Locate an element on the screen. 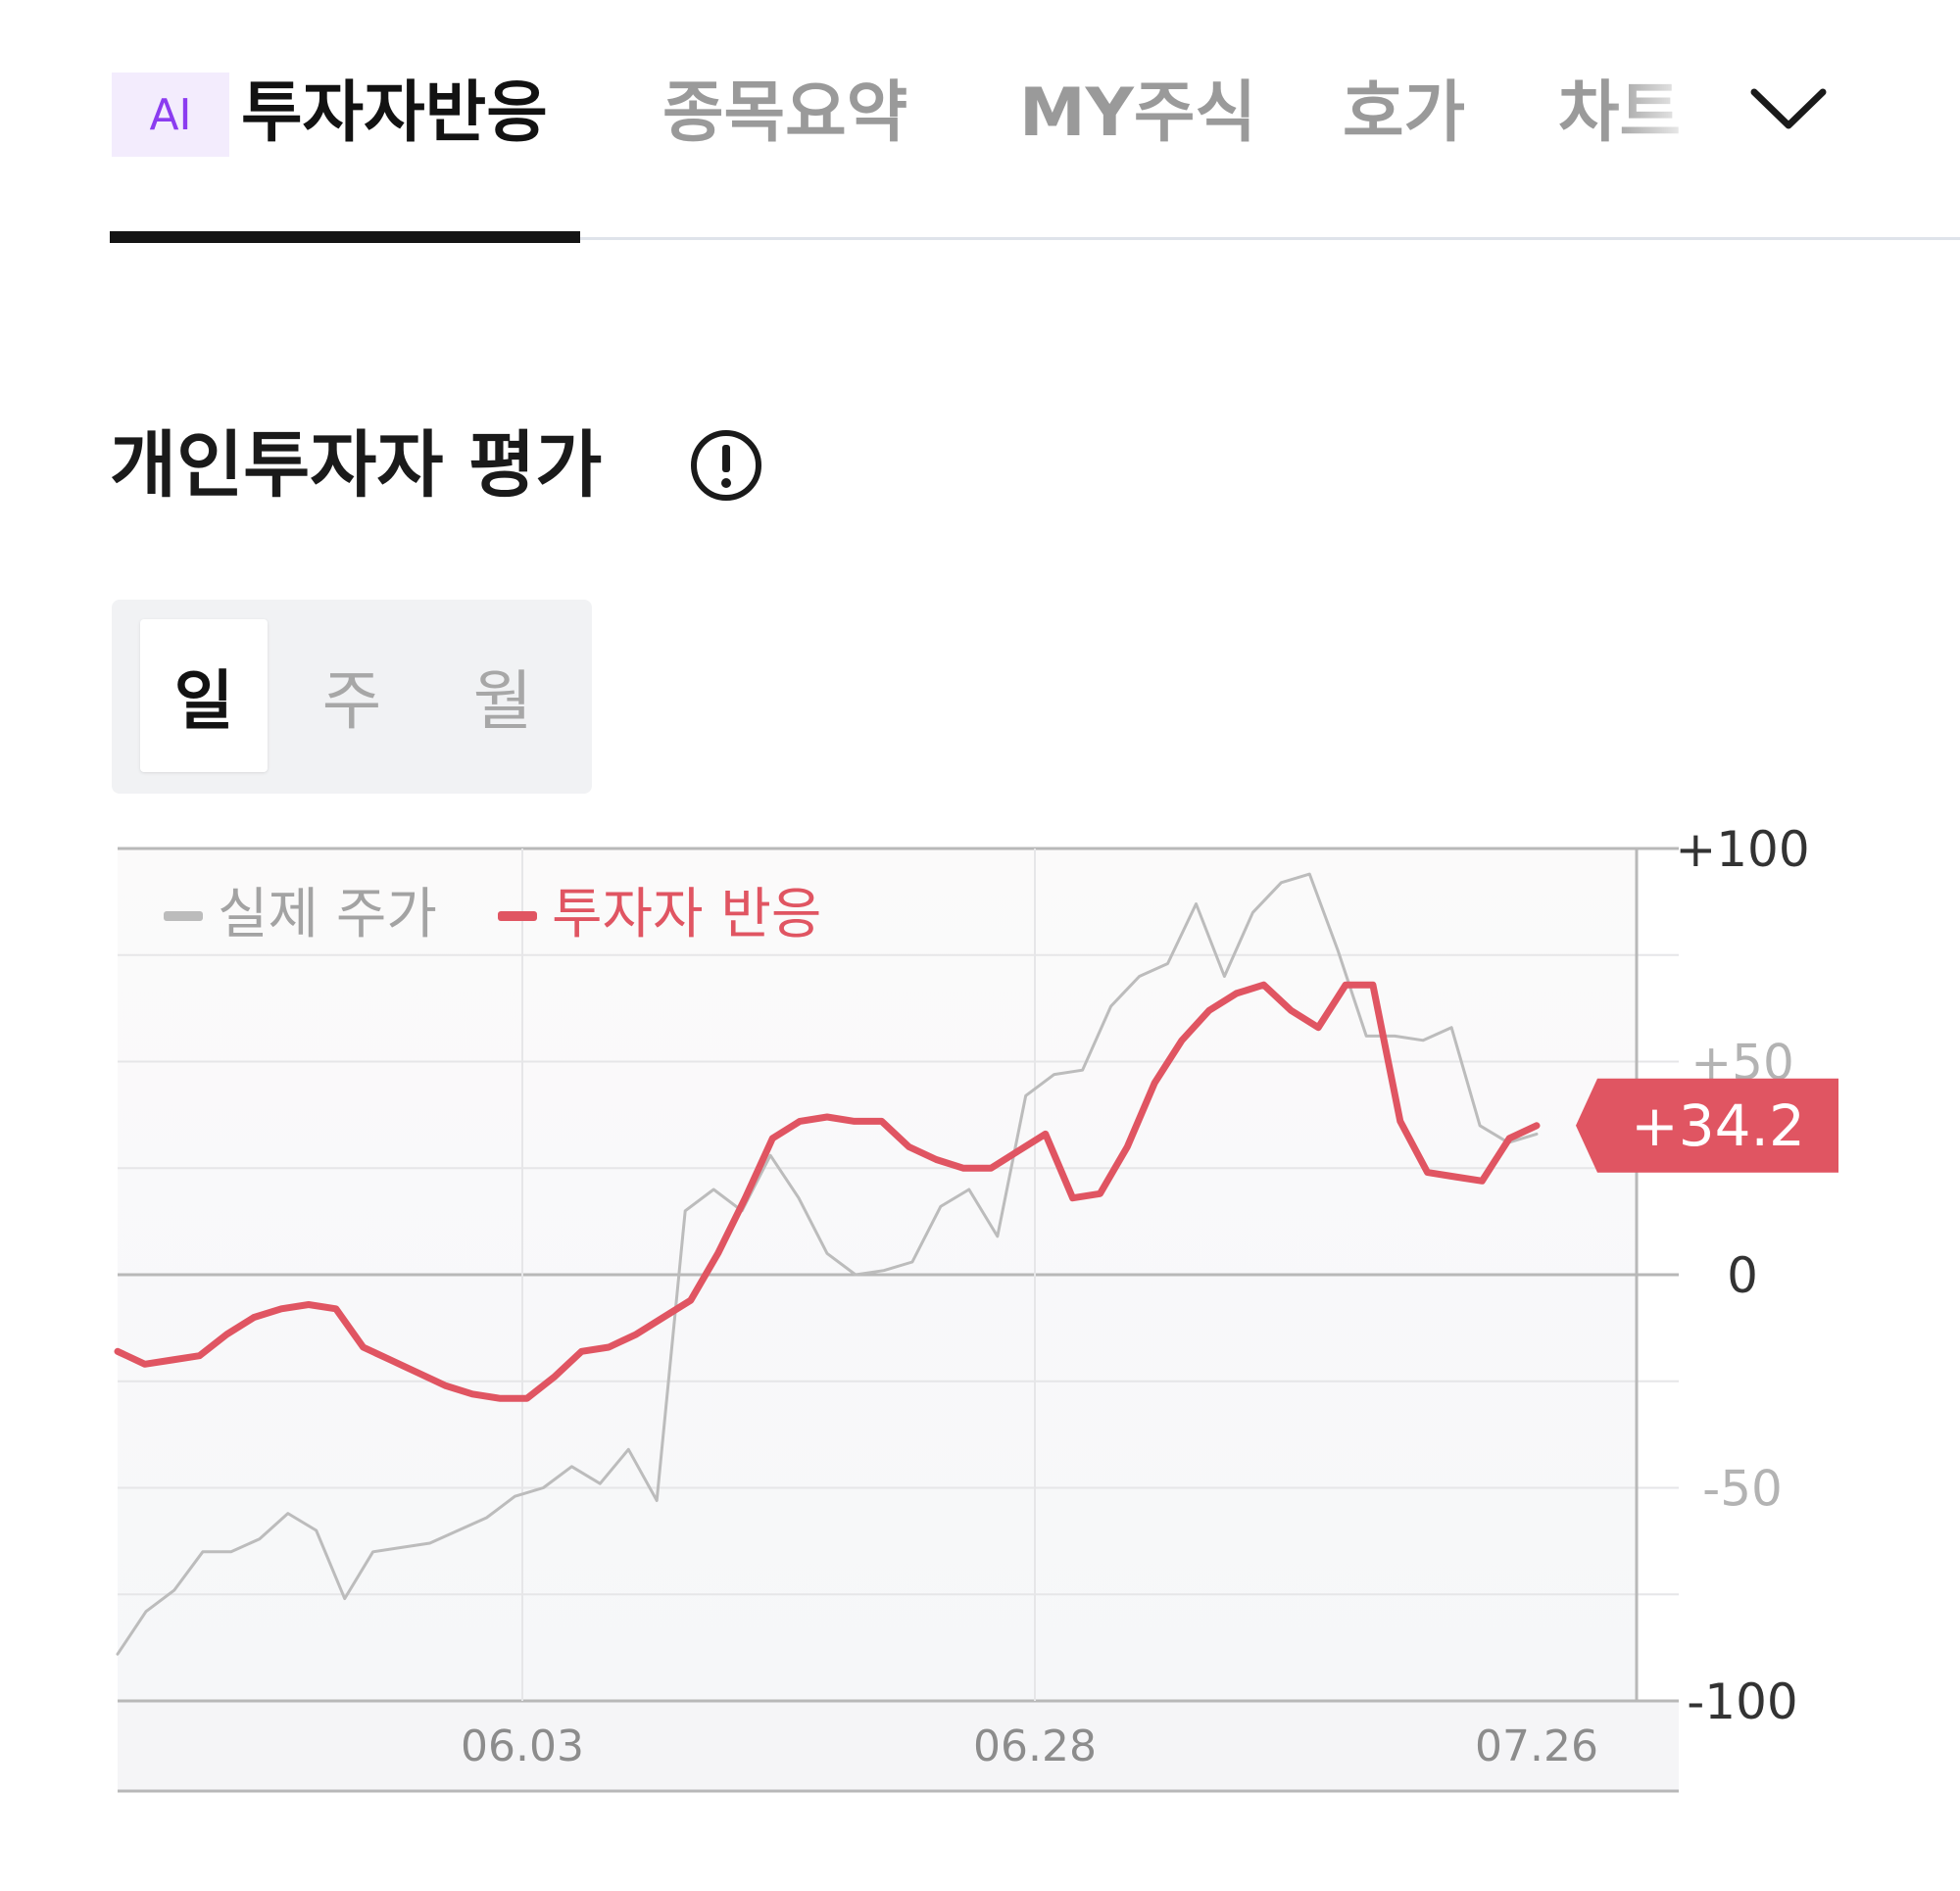 This screenshot has width=1960, height=1891. ai-badge: AI is located at coordinates (170, 115).